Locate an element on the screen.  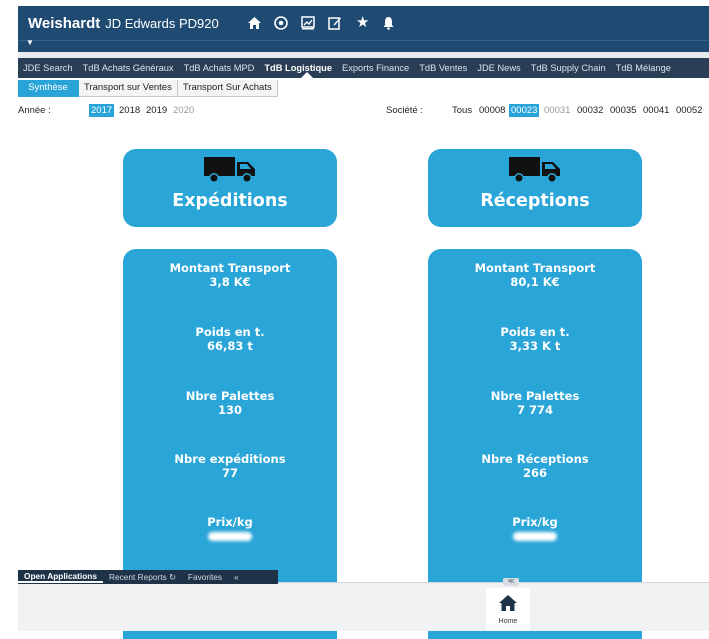
year-chip-2019: 2019 is located at coordinates (156, 110).